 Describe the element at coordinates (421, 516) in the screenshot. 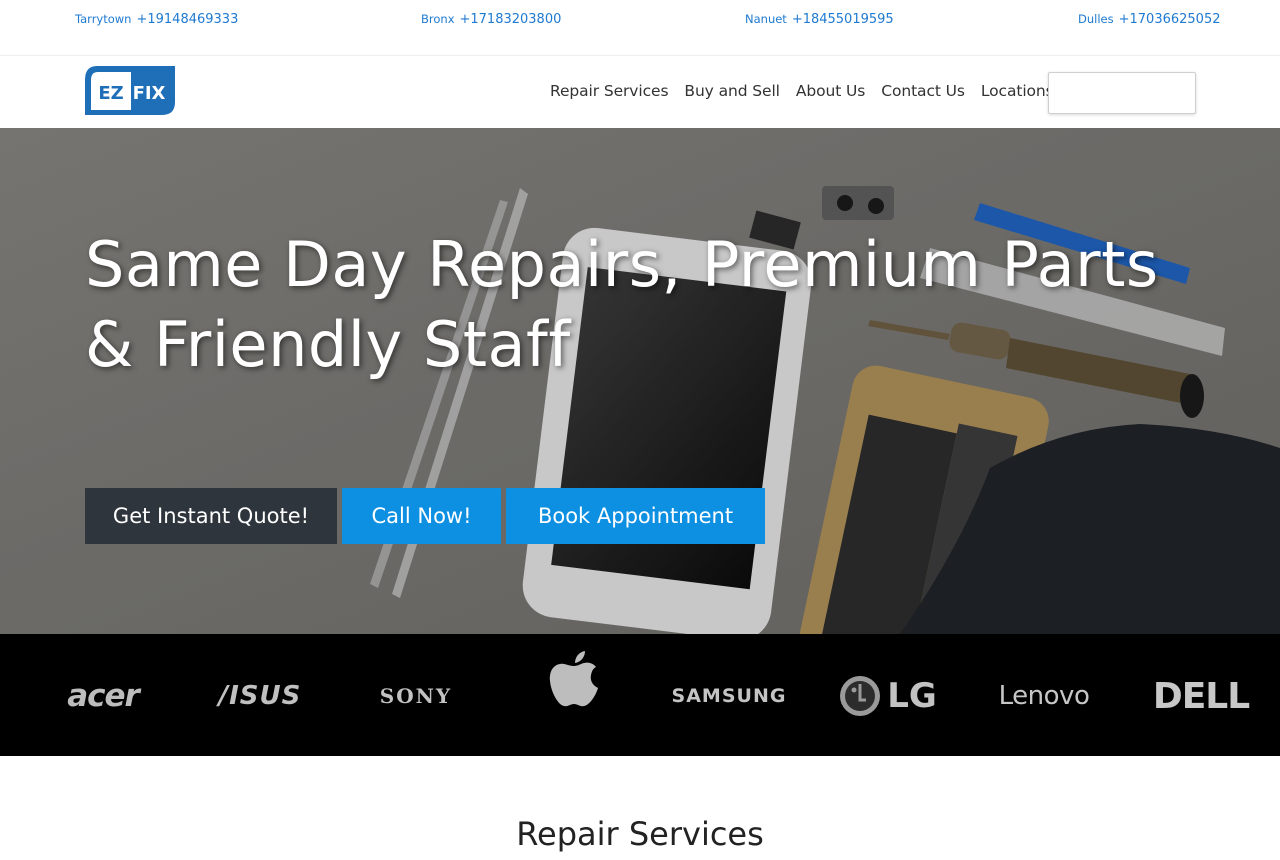

I see `call-now-button: Call Now!` at that location.